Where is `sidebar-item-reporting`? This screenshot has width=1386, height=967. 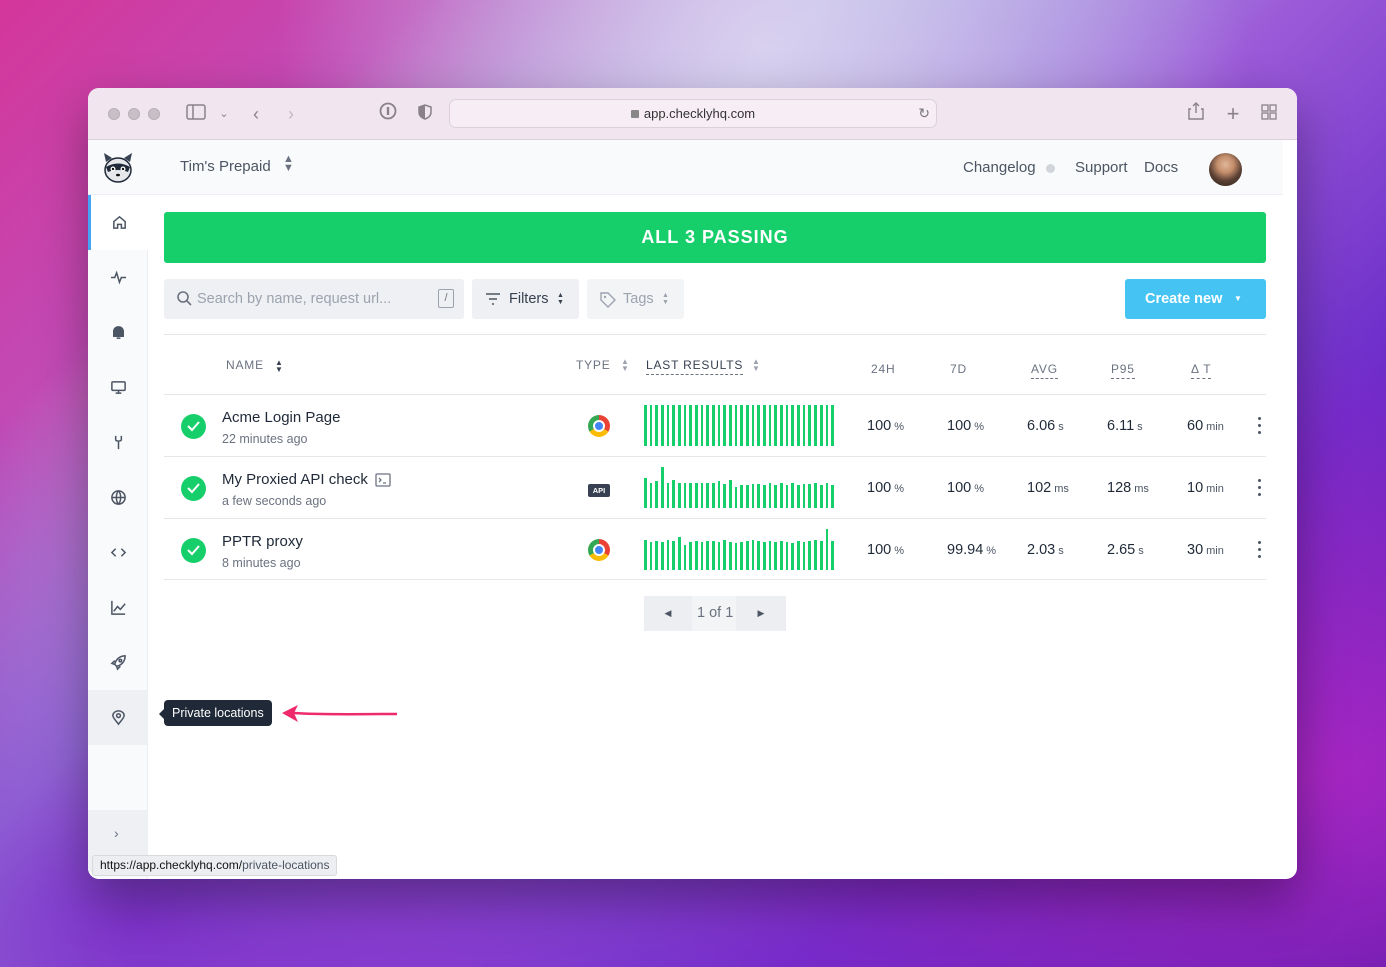
sidebar-item-reporting is located at coordinates (118, 607).